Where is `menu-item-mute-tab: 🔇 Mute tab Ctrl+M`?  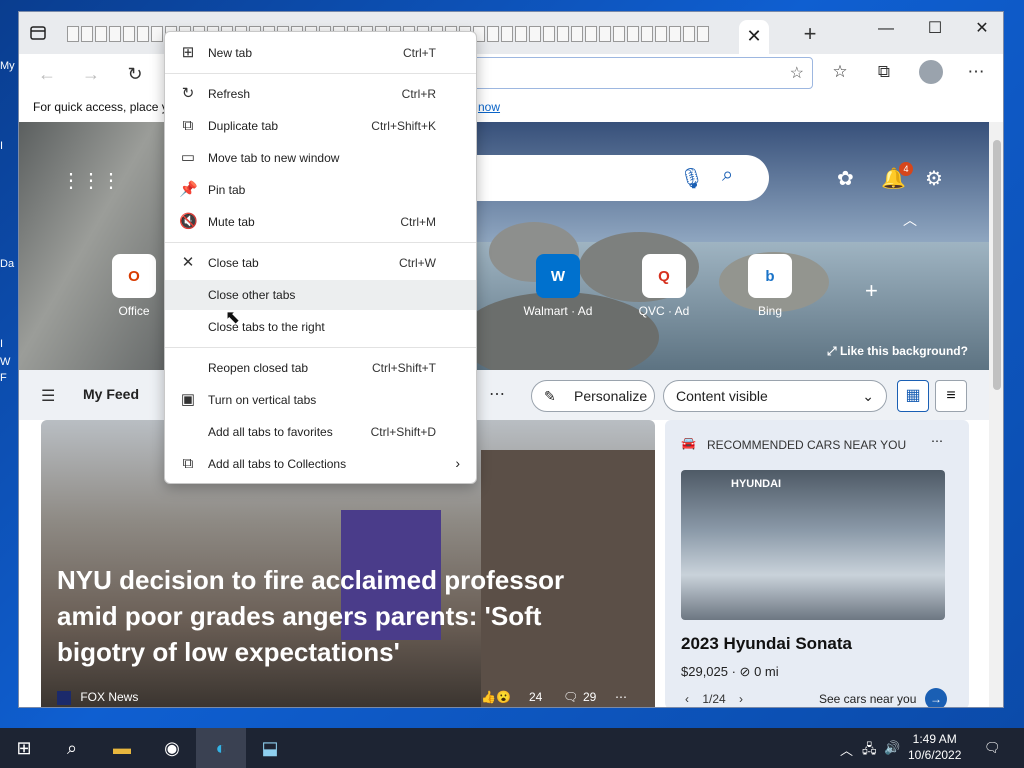
menu-item-mute-tab: 🔇 Mute tab Ctrl+M is located at coordinates (320, 222).